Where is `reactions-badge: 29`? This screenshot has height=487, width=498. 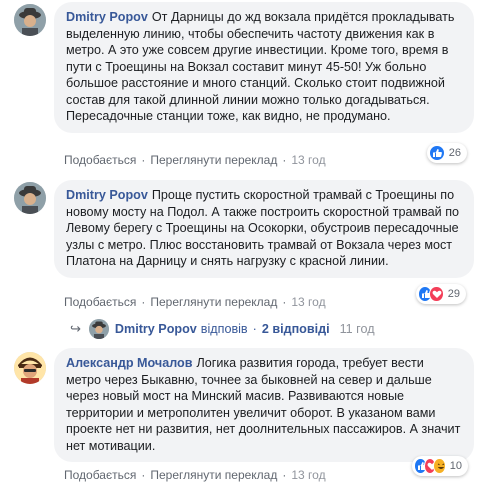 reactions-badge: 29 is located at coordinates (441, 294).